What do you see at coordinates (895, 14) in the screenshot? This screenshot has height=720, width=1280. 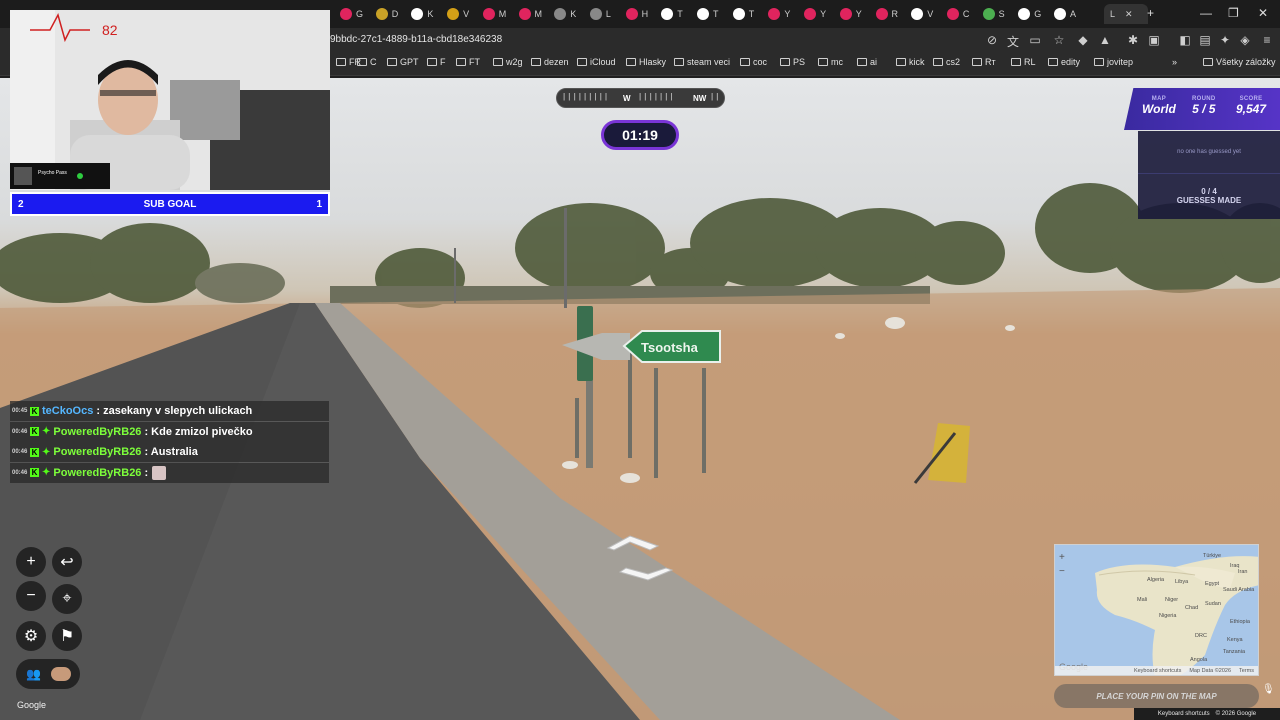 I see `tab-label: R` at bounding box center [895, 14].